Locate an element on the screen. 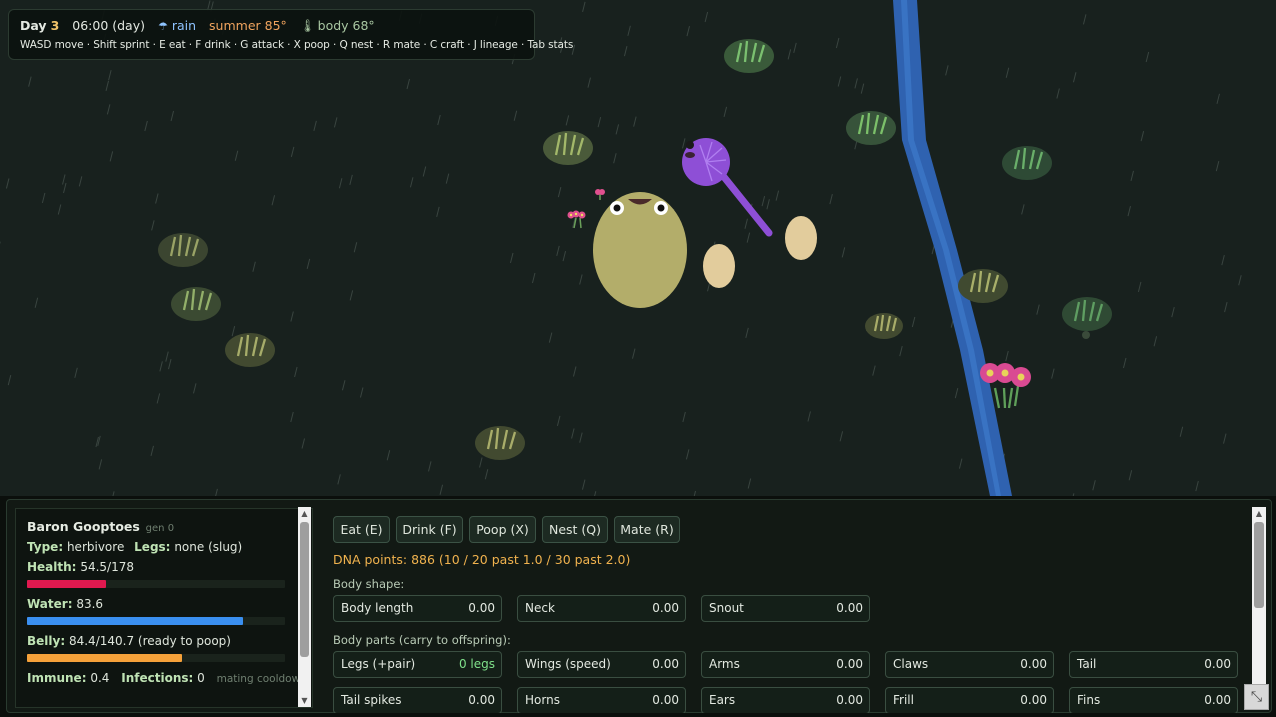 This screenshot has height=717, width=1276. weather-indicator: ☂ rain is located at coordinates (177, 25).